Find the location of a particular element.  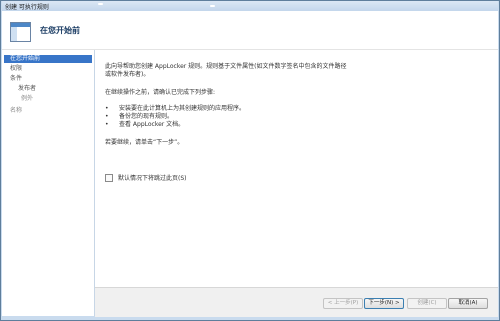

wizard-page-icon is located at coordinates (20, 32).